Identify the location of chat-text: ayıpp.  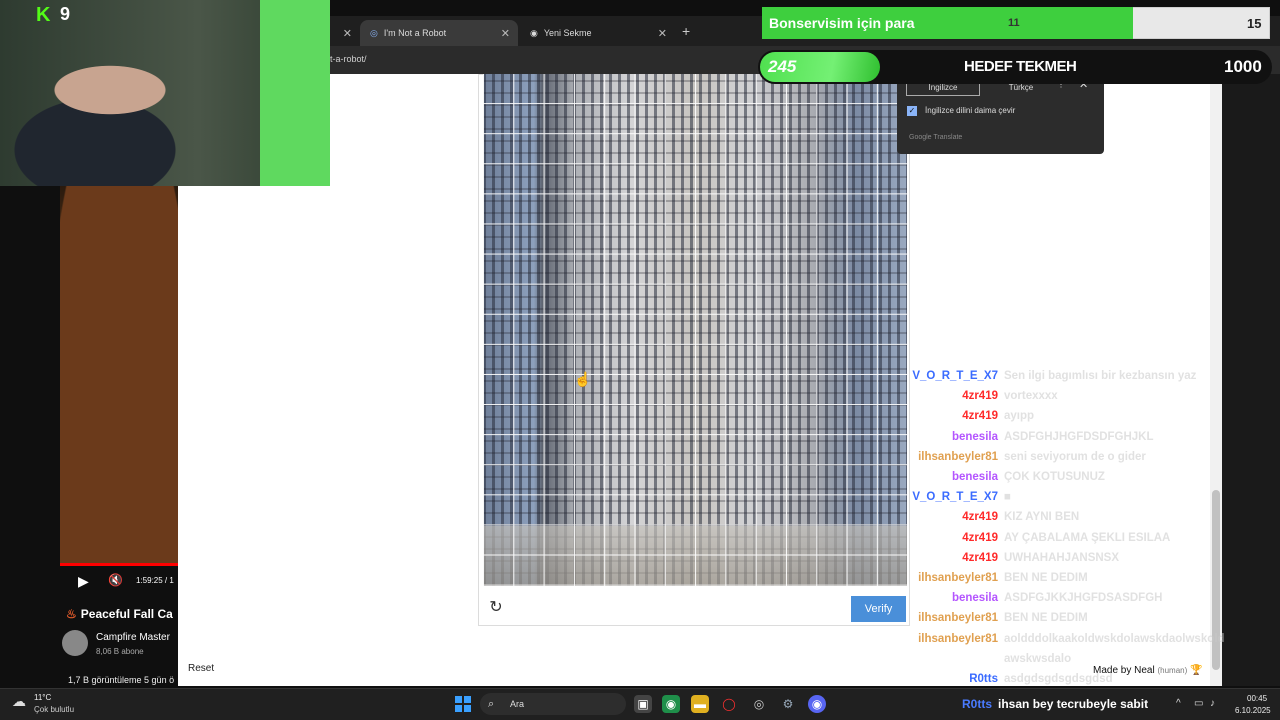
(1019, 416).